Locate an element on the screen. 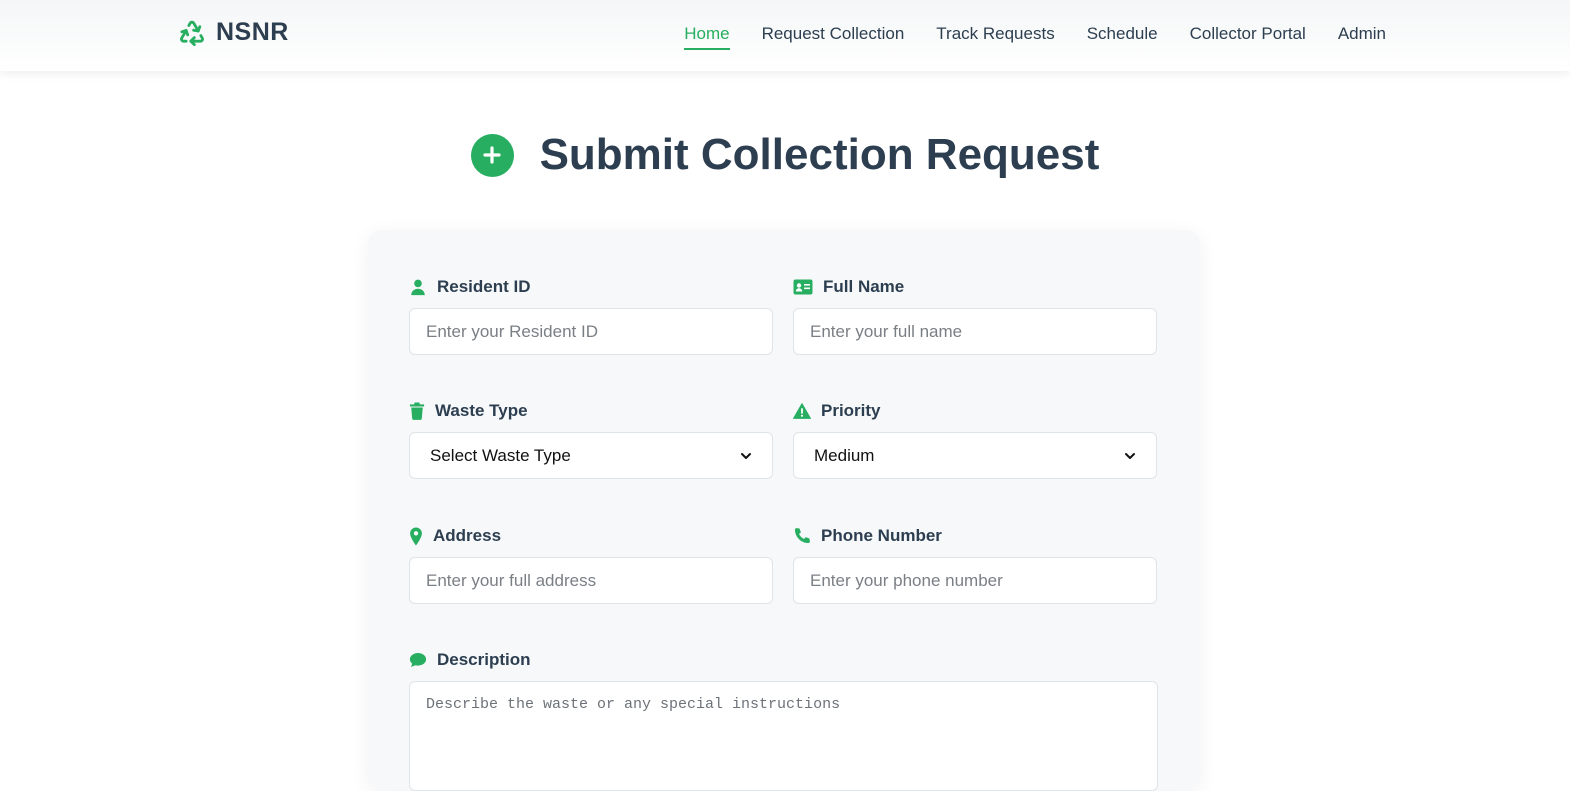  phone-field: Phone Number is located at coordinates (975, 564).